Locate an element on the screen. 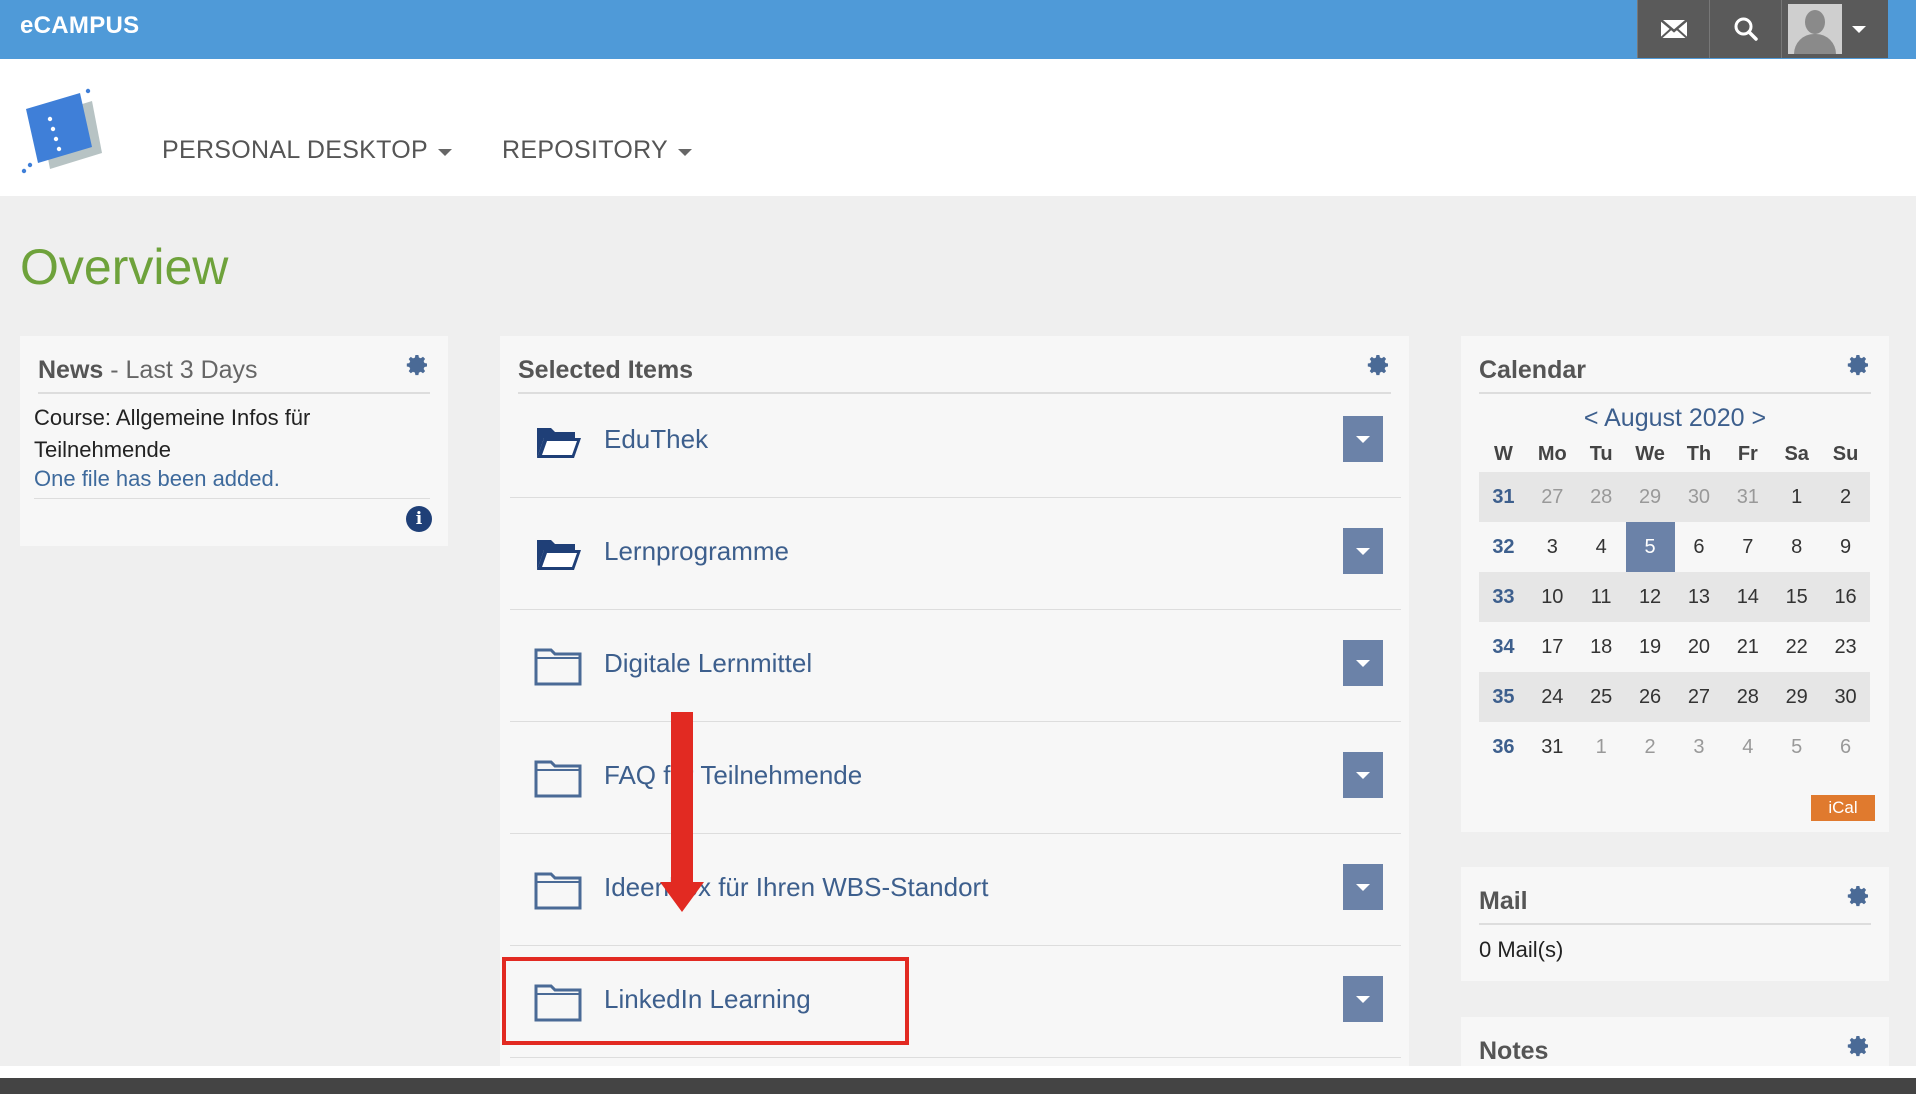 The image size is (1916, 1094). panel-title: Selected Items is located at coordinates (606, 370).